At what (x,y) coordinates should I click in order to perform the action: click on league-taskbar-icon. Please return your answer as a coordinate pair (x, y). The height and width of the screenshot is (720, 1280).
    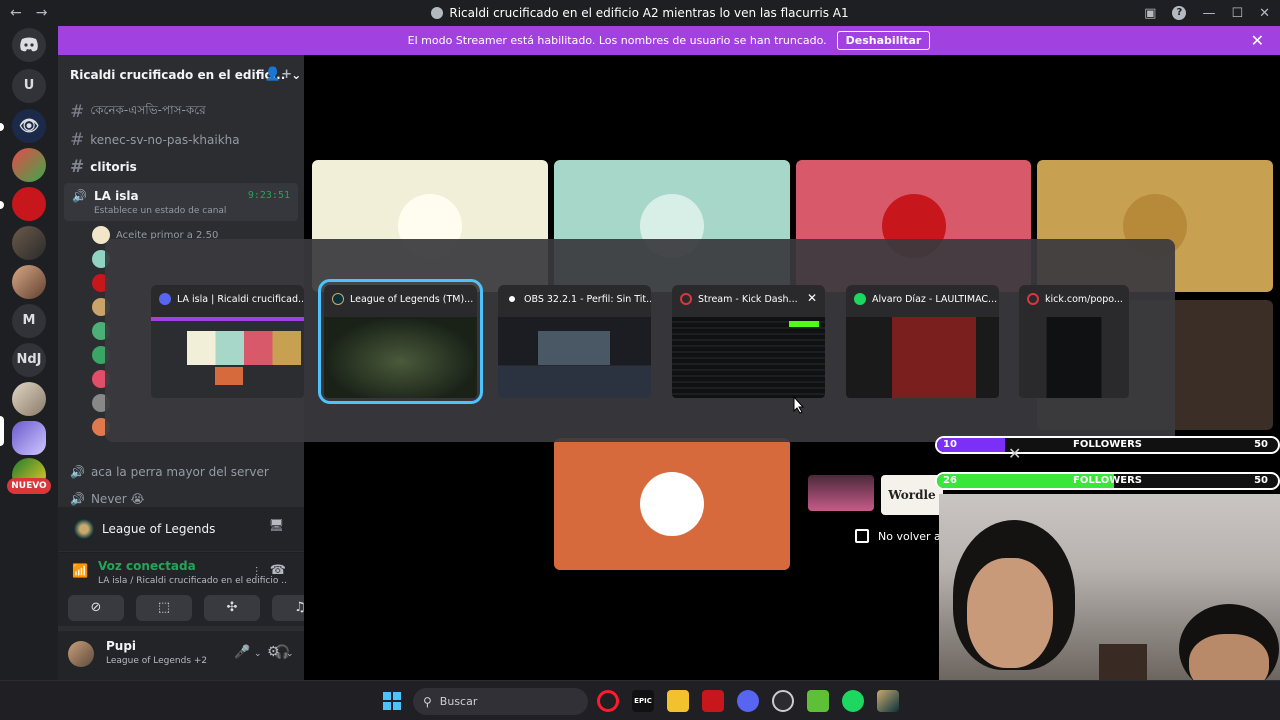
    Looking at the image, I should click on (888, 701).